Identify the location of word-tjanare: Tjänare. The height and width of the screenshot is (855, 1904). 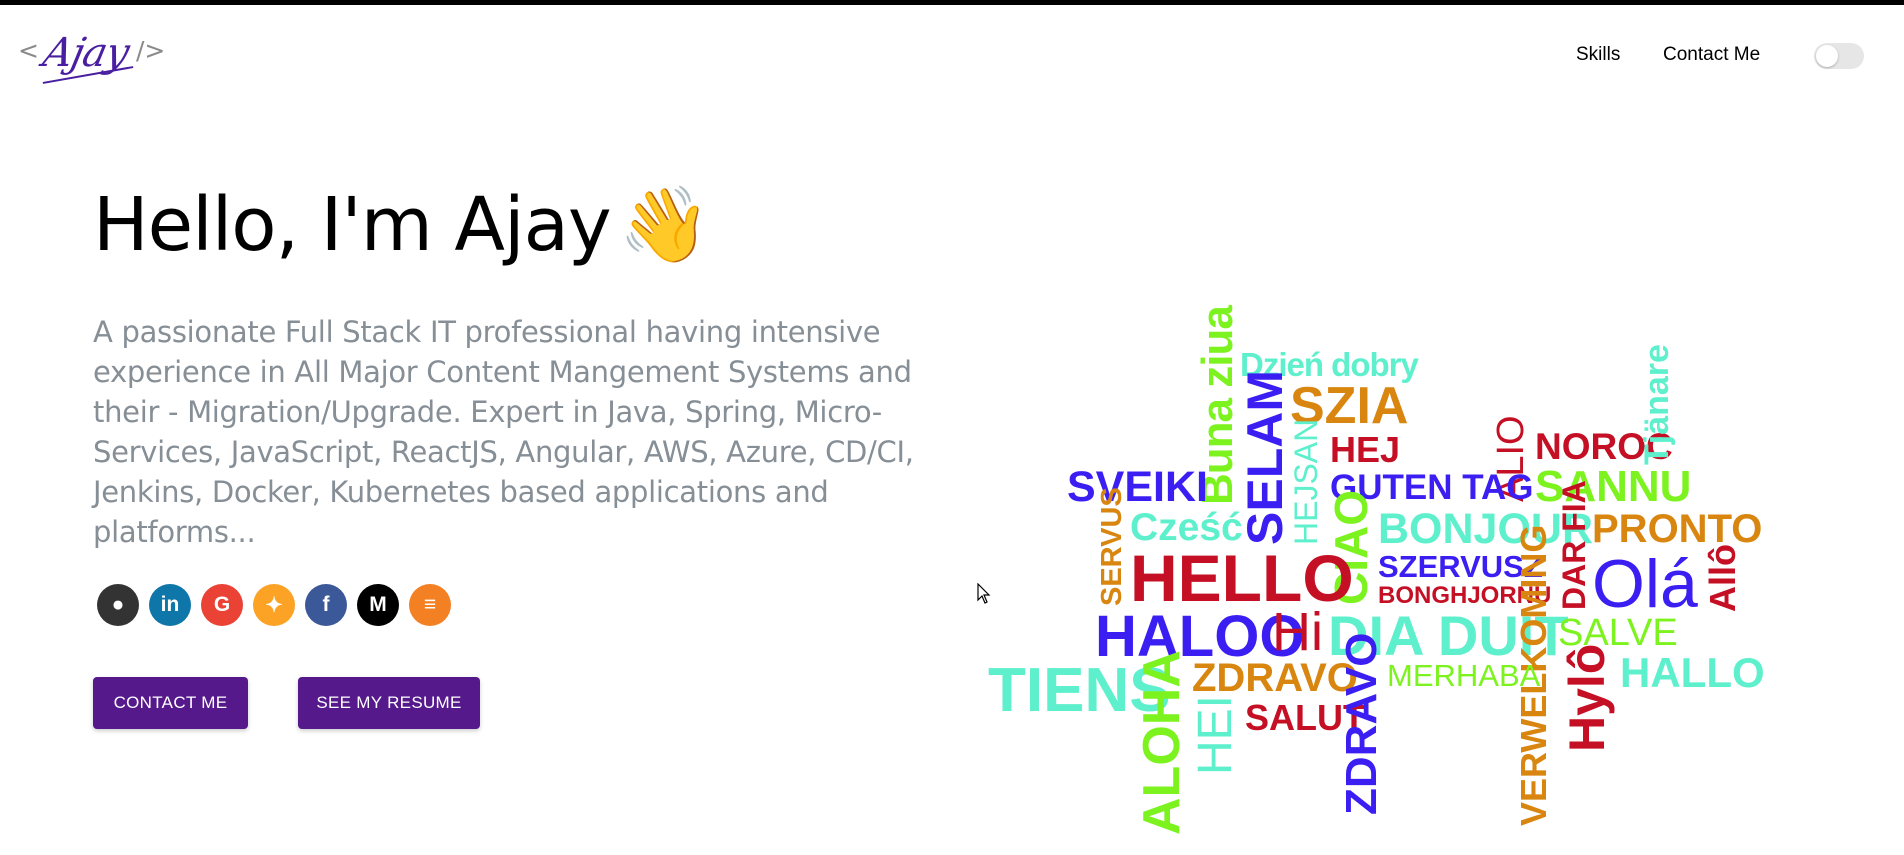
(1657, 404).